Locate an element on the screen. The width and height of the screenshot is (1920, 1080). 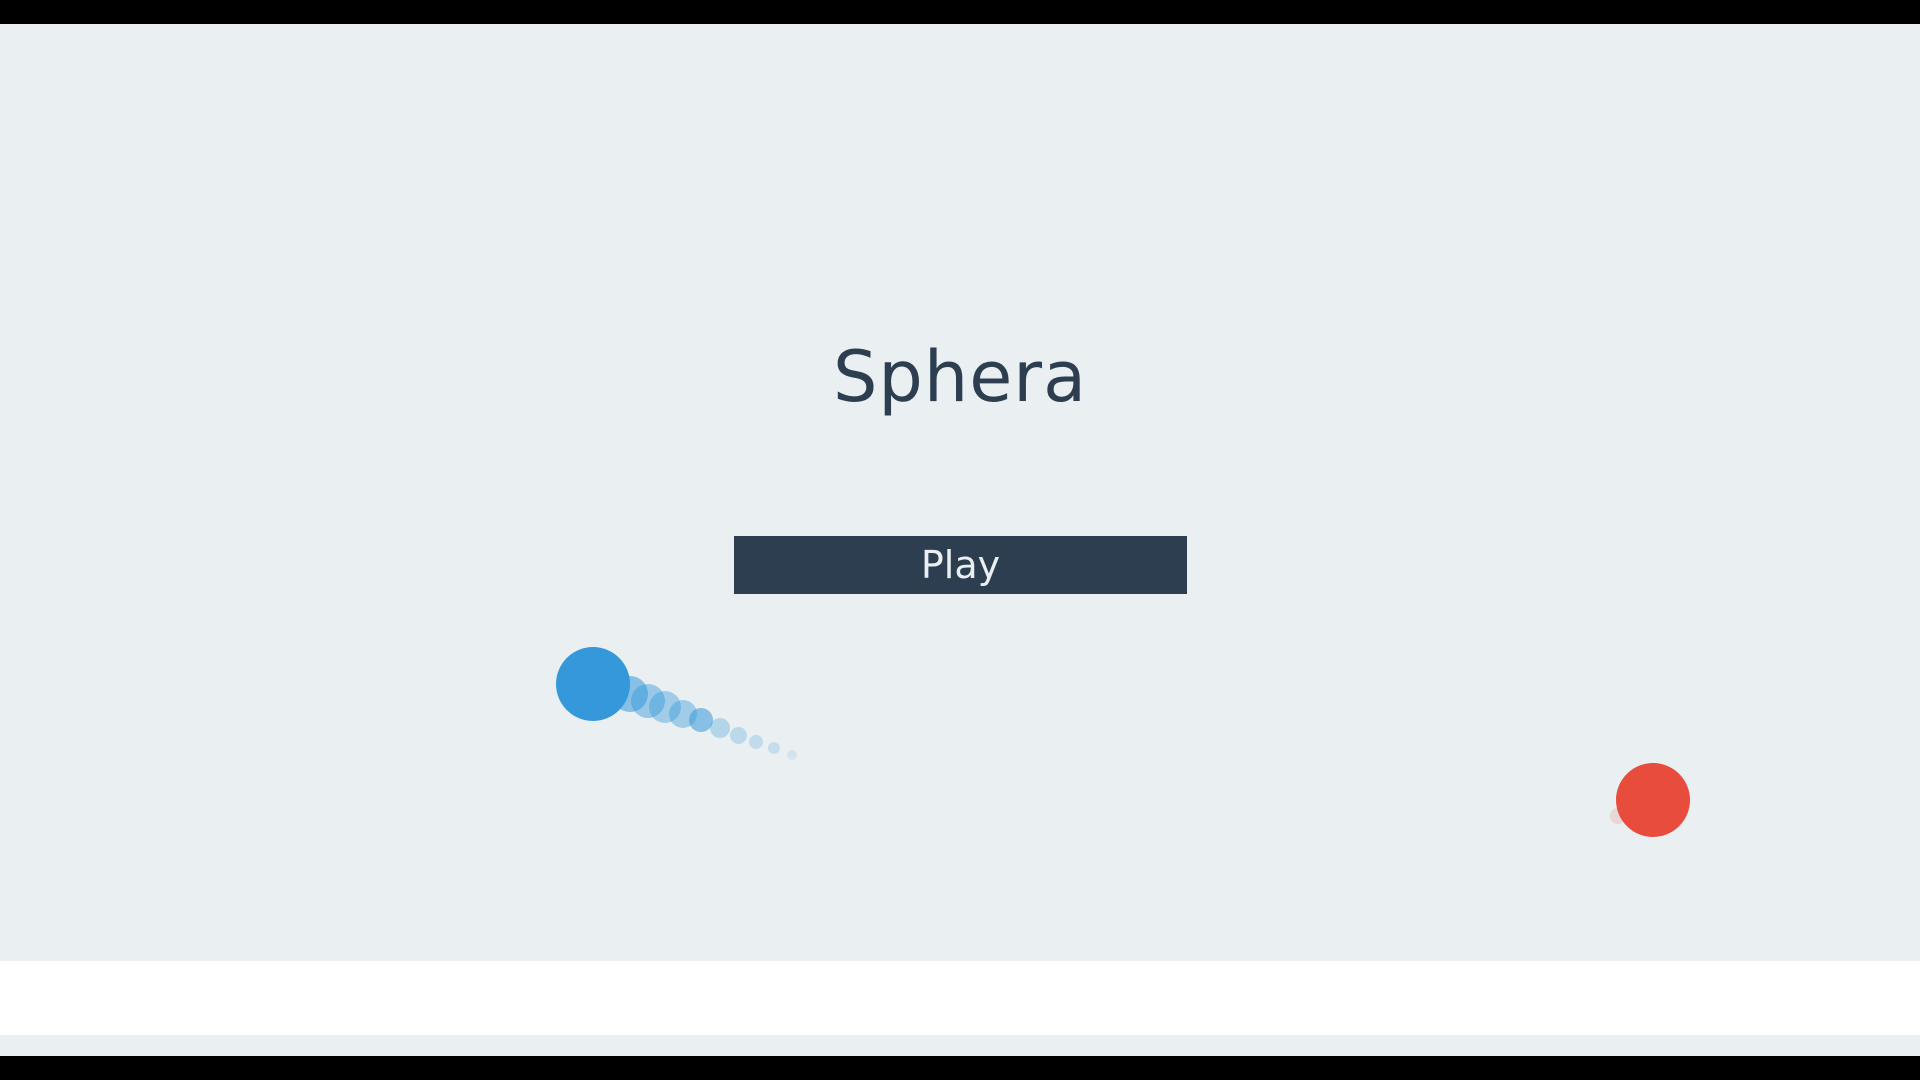
blue-ball is located at coordinates (593, 684).